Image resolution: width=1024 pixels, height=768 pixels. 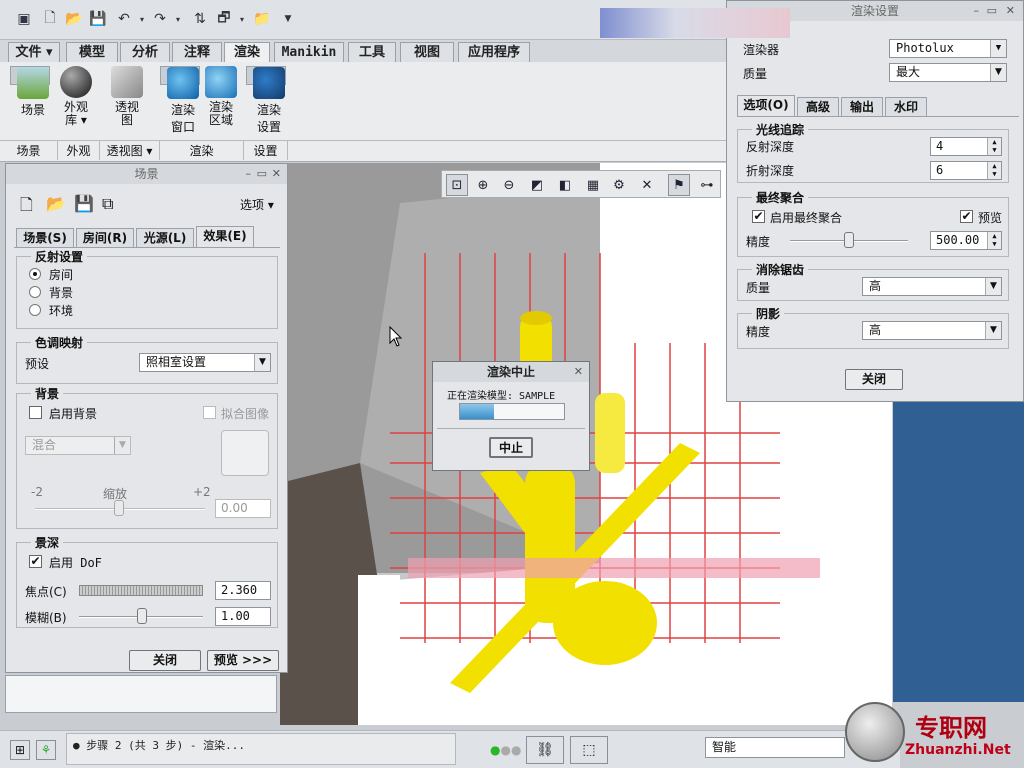 What do you see at coordinates (127, 102) in the screenshot?
I see `perspective-button: 透视 图` at bounding box center [127, 102].